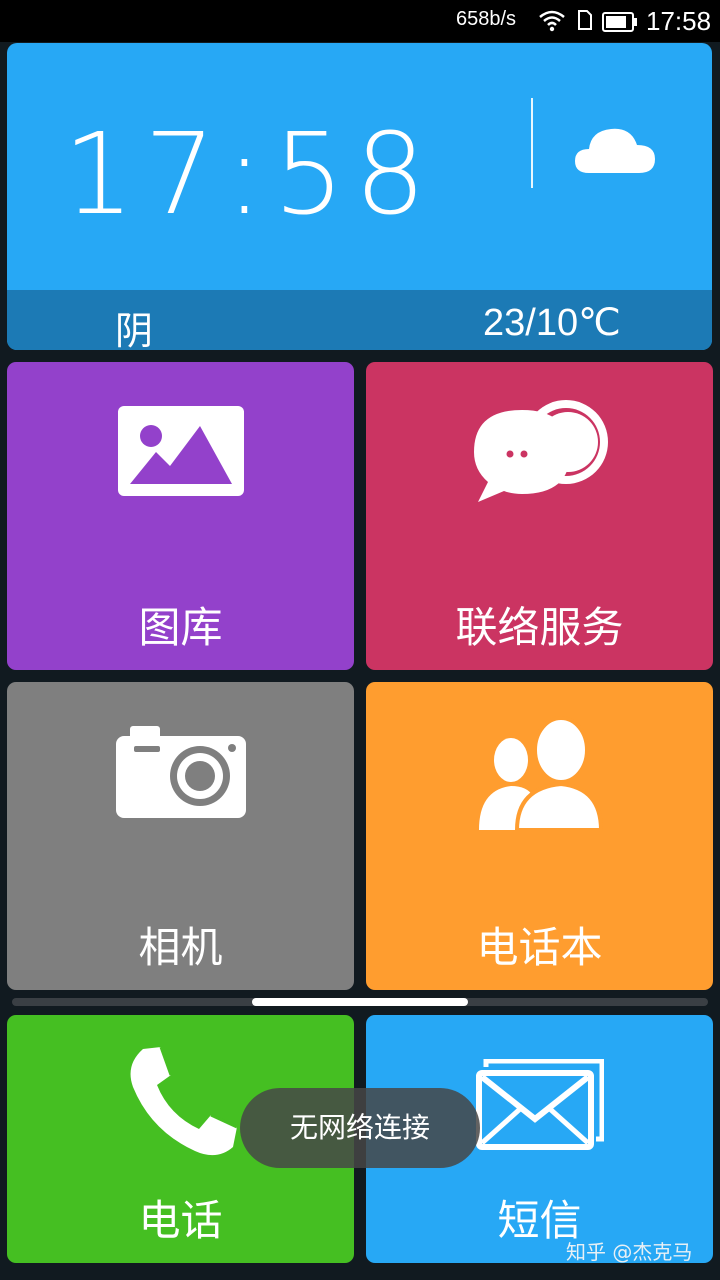 The image size is (720, 1280). Describe the element at coordinates (539, 516) in the screenshot. I see `tile-contact-service: 联络服务` at that location.